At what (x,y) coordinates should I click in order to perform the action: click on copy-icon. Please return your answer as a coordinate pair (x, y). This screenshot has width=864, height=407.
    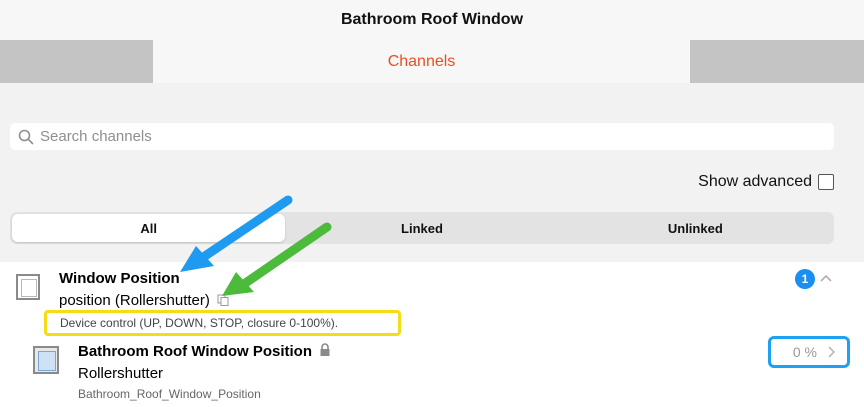
    Looking at the image, I should click on (223, 300).